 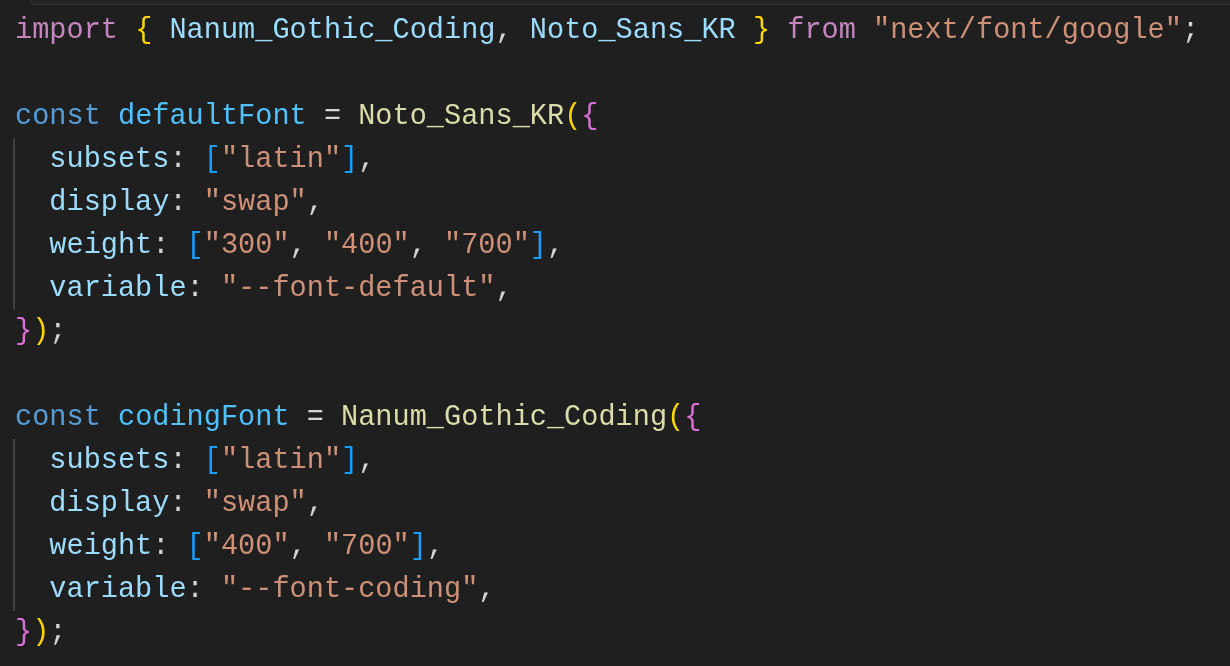 What do you see at coordinates (607, 31) in the screenshot?
I see `code-line: import { Nanum_Gothic_Coding, Noto_Sans_KR } from "next/font/google";` at bounding box center [607, 31].